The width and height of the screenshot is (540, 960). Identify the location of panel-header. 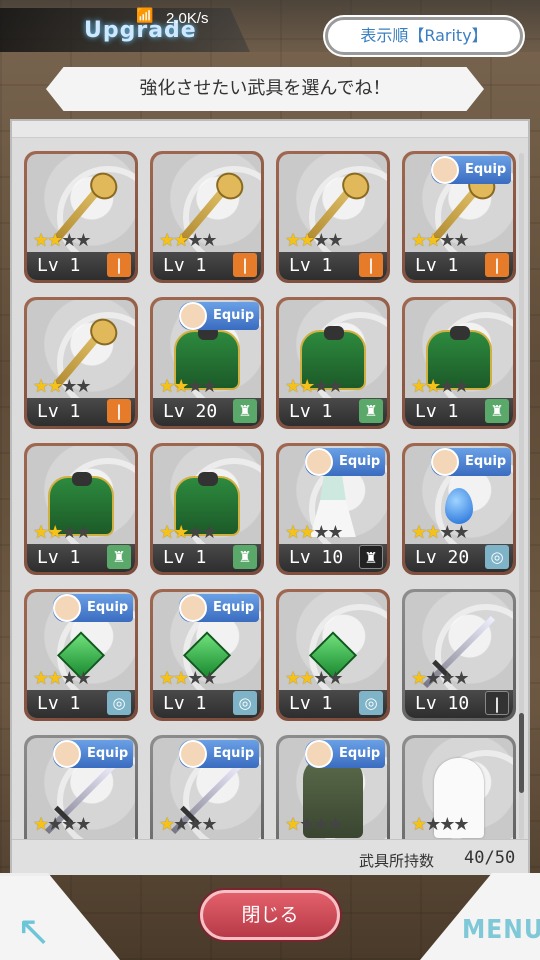
(270, 129).